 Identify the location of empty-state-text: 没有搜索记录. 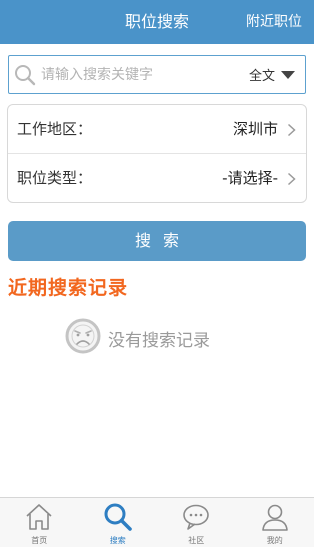
(159, 341).